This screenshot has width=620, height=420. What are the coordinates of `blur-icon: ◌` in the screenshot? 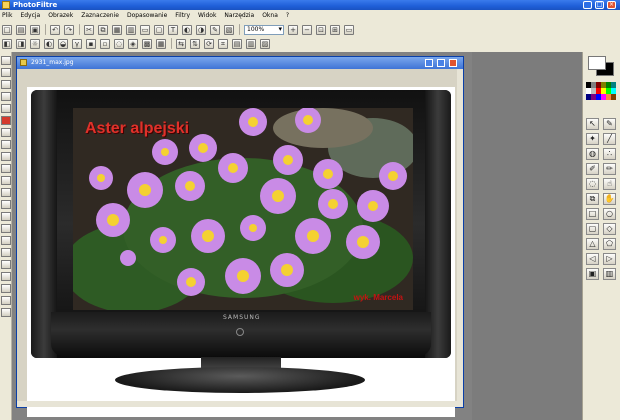 It's located at (119, 43).